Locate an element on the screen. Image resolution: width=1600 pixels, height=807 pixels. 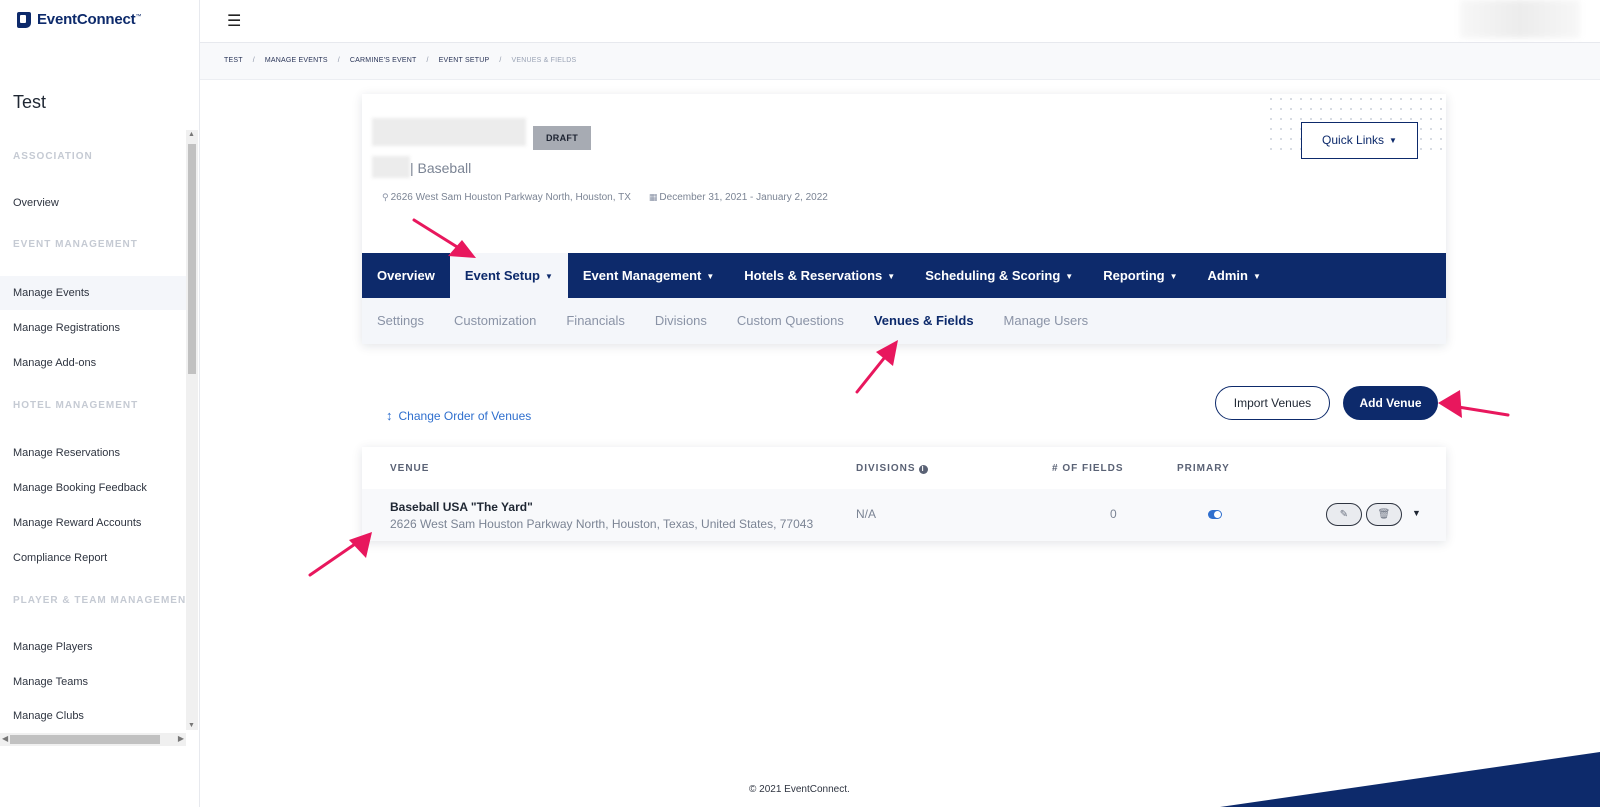
annotation-arrow-add-venue is located at coordinates (1474, 404).